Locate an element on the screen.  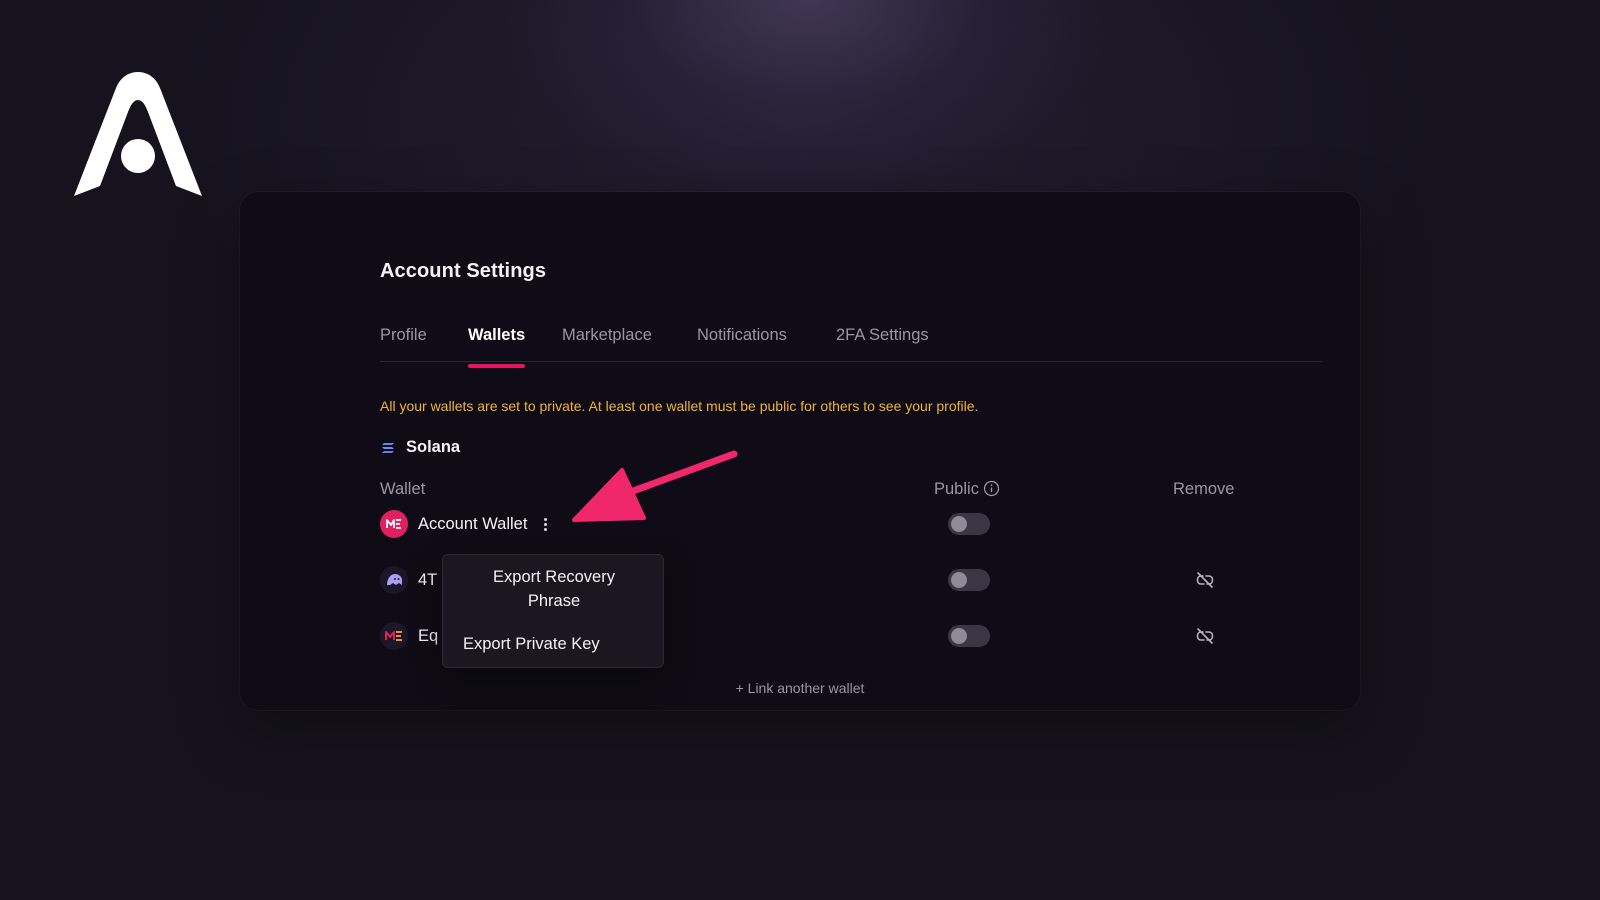
wallet-name: 4T is located at coordinates (428, 579).